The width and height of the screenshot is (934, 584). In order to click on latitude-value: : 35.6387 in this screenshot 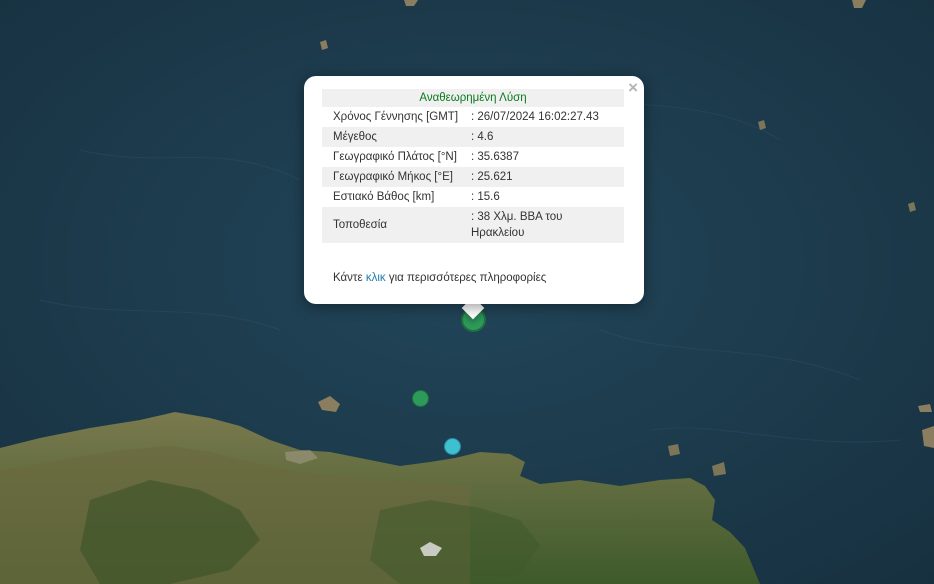, I will do `click(495, 157)`.